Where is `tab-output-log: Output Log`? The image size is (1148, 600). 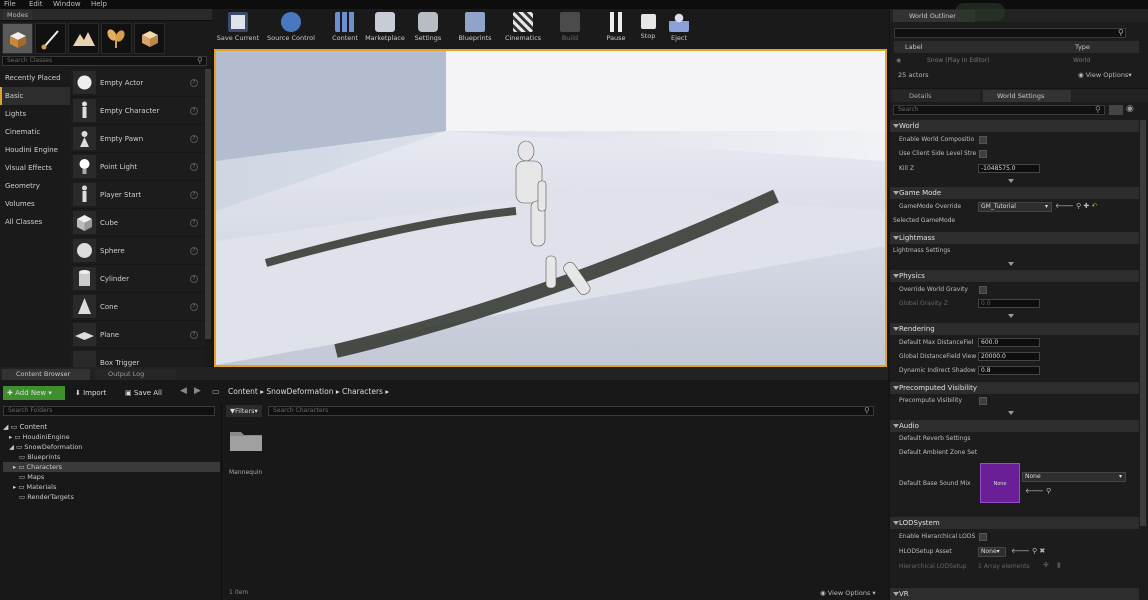 tab-output-log: Output Log is located at coordinates (136, 374).